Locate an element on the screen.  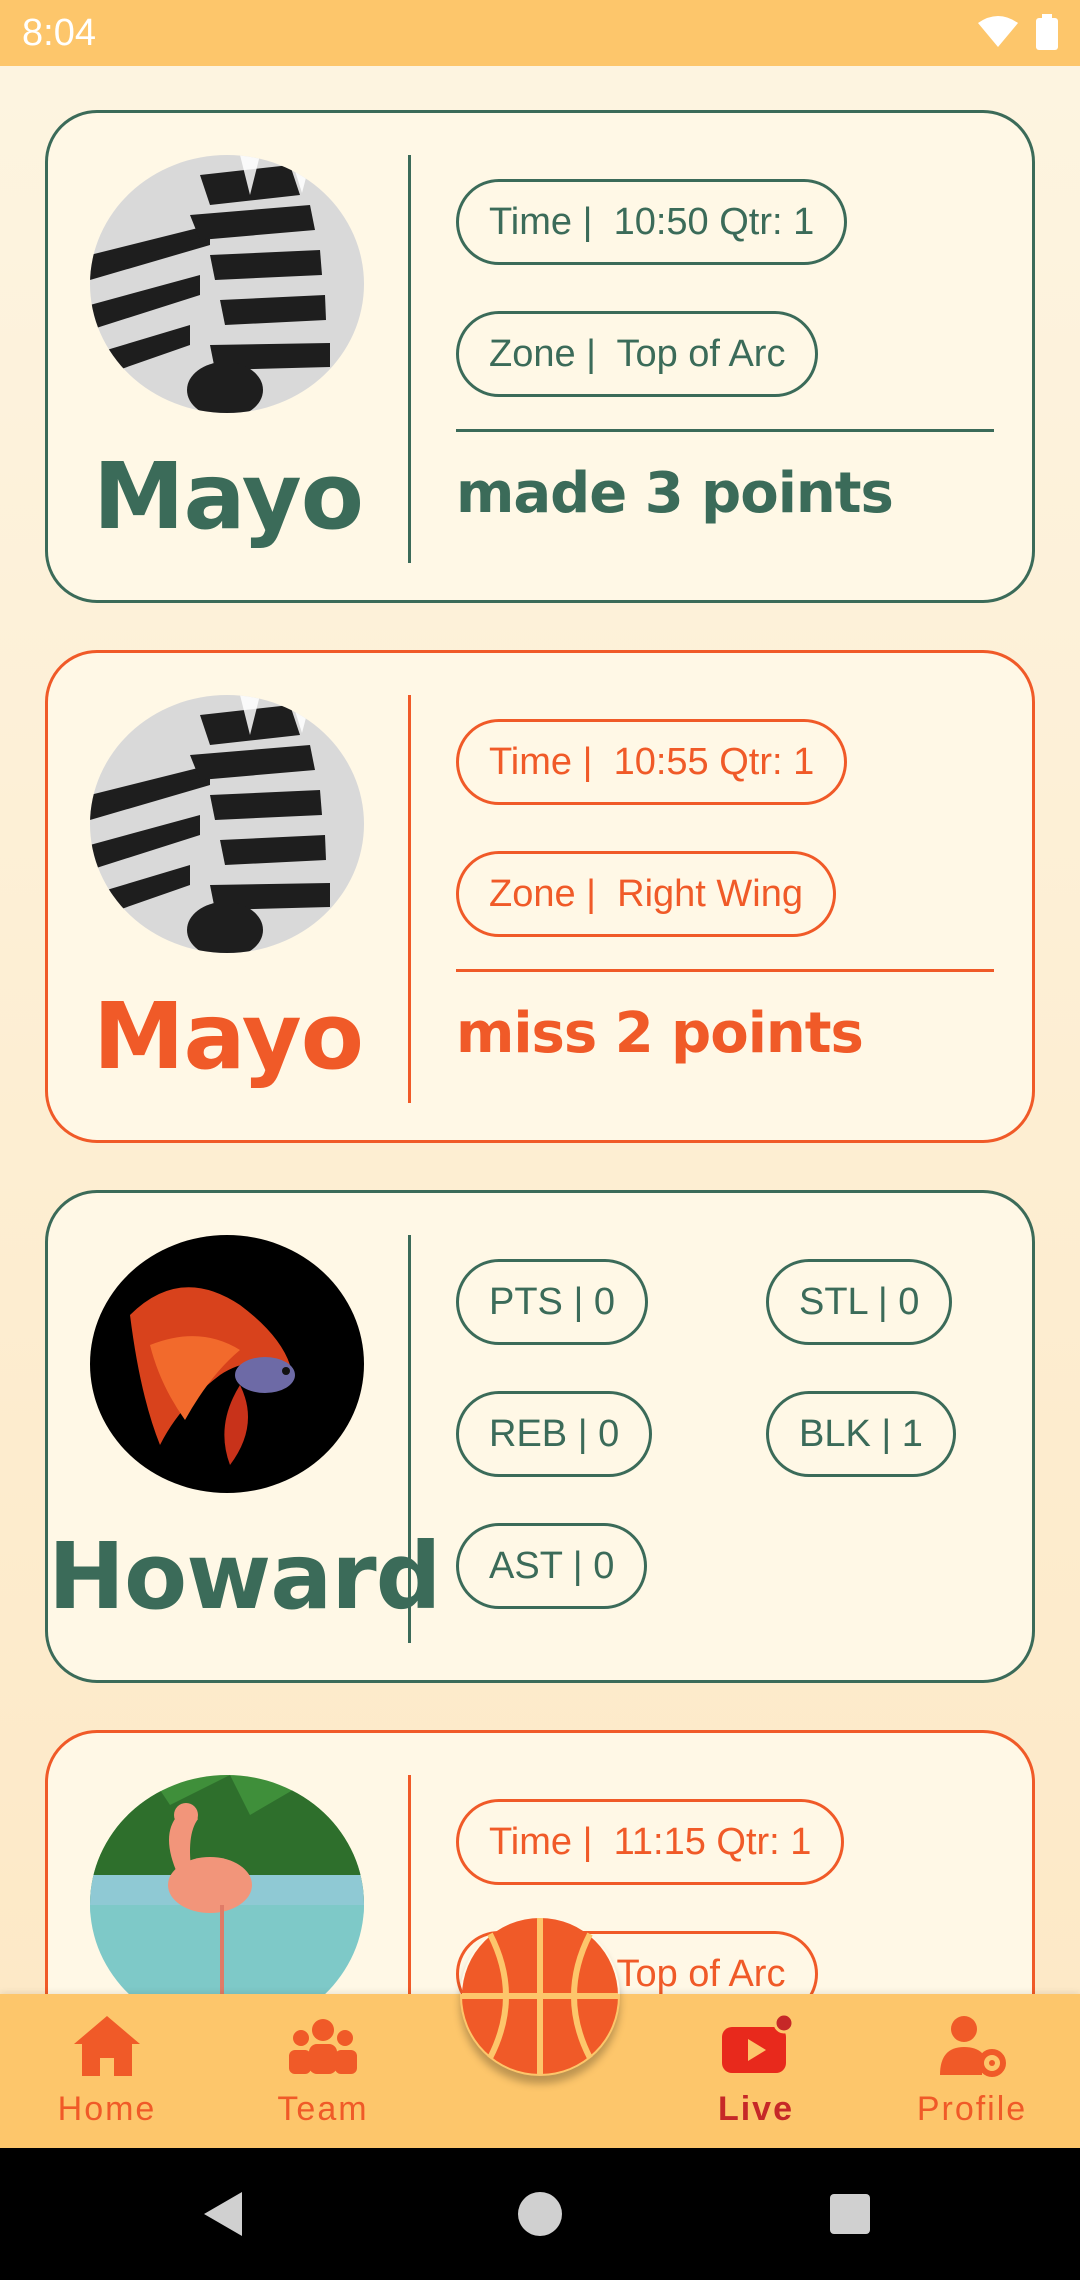
zone-pill: Zone | Right Wing is located at coordinates (646, 894).